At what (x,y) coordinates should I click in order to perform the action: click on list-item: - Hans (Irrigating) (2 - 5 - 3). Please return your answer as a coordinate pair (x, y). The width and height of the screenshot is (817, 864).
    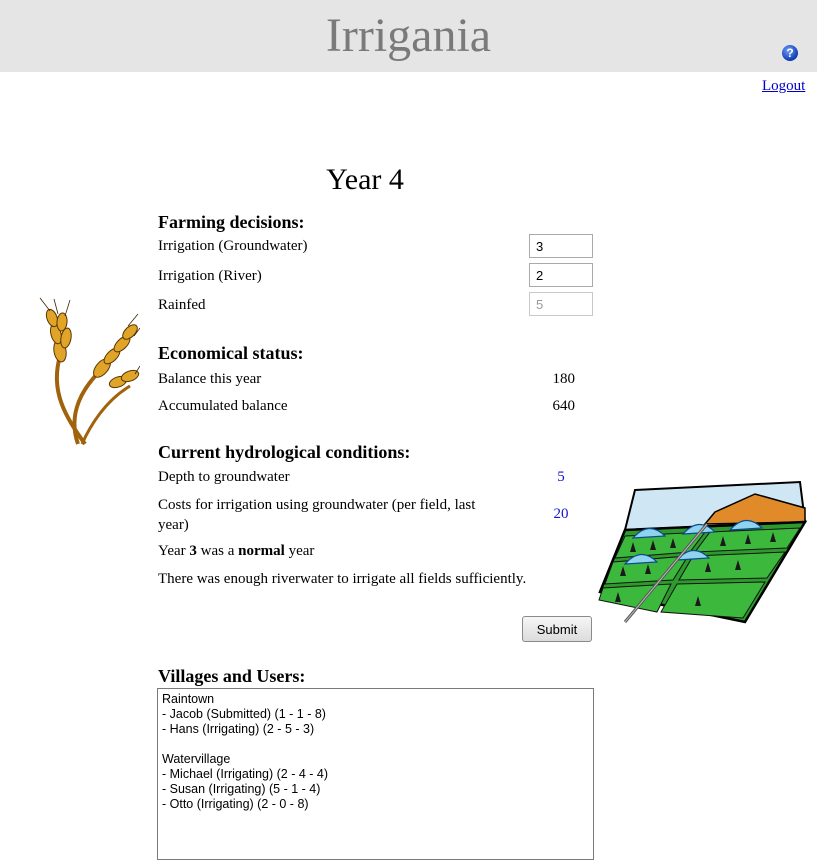
    Looking at the image, I should click on (238, 729).